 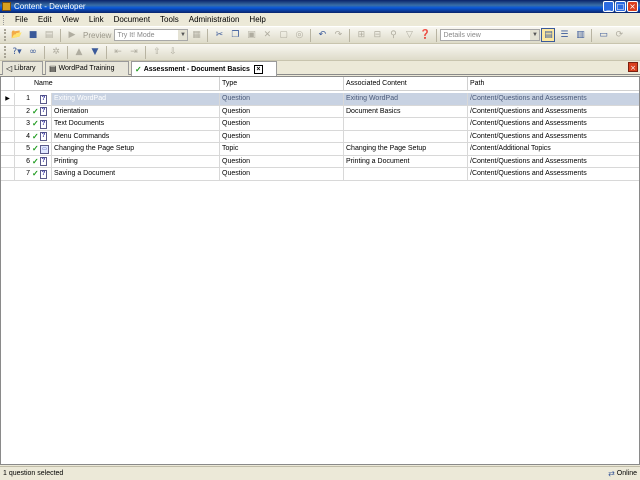 I want to click on find-icon: ◎, so click(x=299, y=35).